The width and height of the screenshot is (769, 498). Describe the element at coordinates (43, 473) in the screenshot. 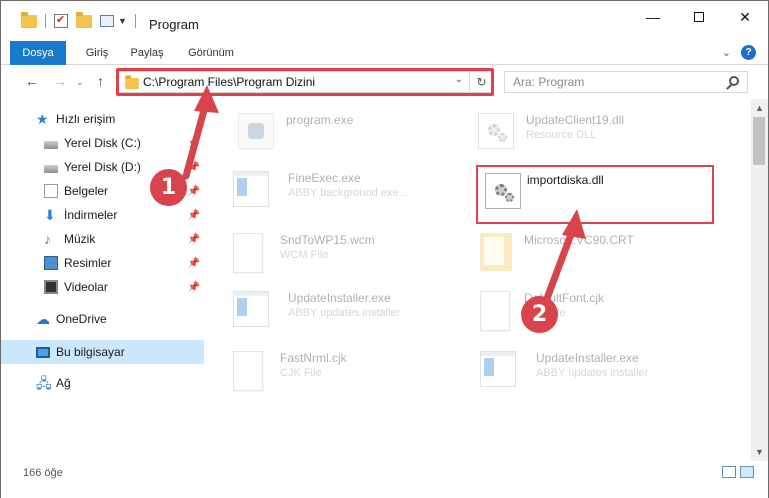

I see `item-count: 166 öğe` at that location.